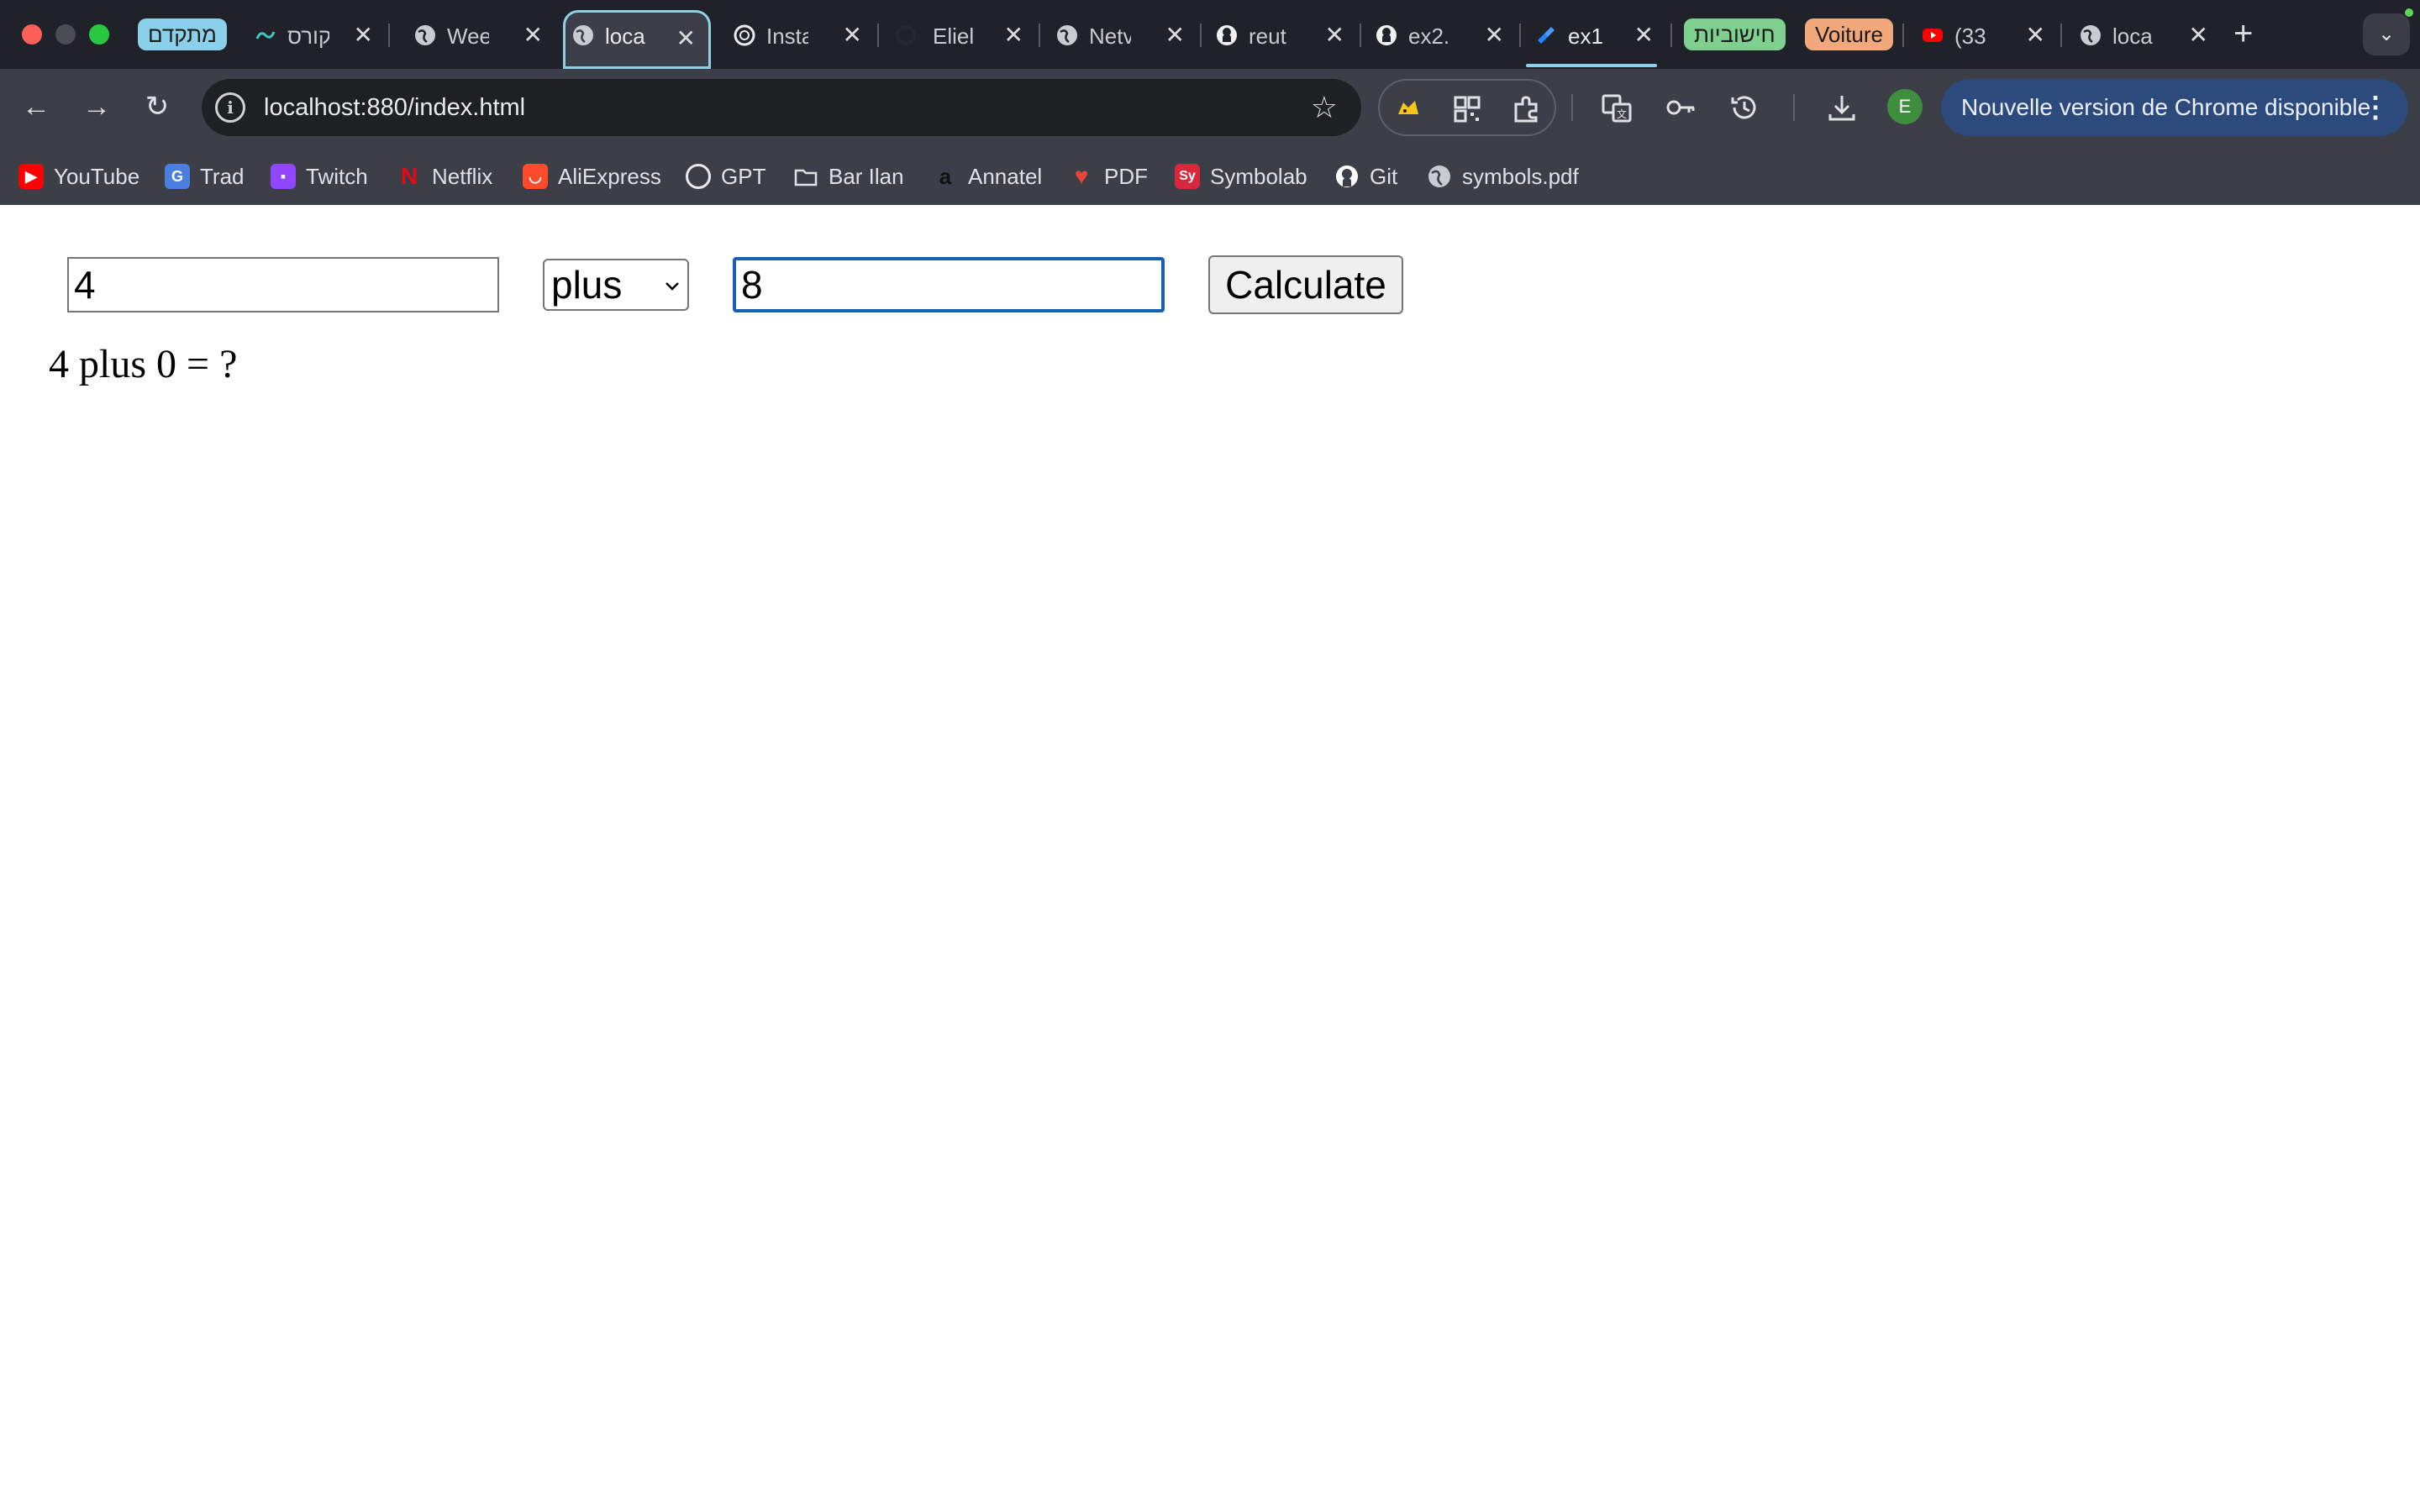 The image size is (2420, 1512). I want to click on qr-code-icon, so click(1467, 109).